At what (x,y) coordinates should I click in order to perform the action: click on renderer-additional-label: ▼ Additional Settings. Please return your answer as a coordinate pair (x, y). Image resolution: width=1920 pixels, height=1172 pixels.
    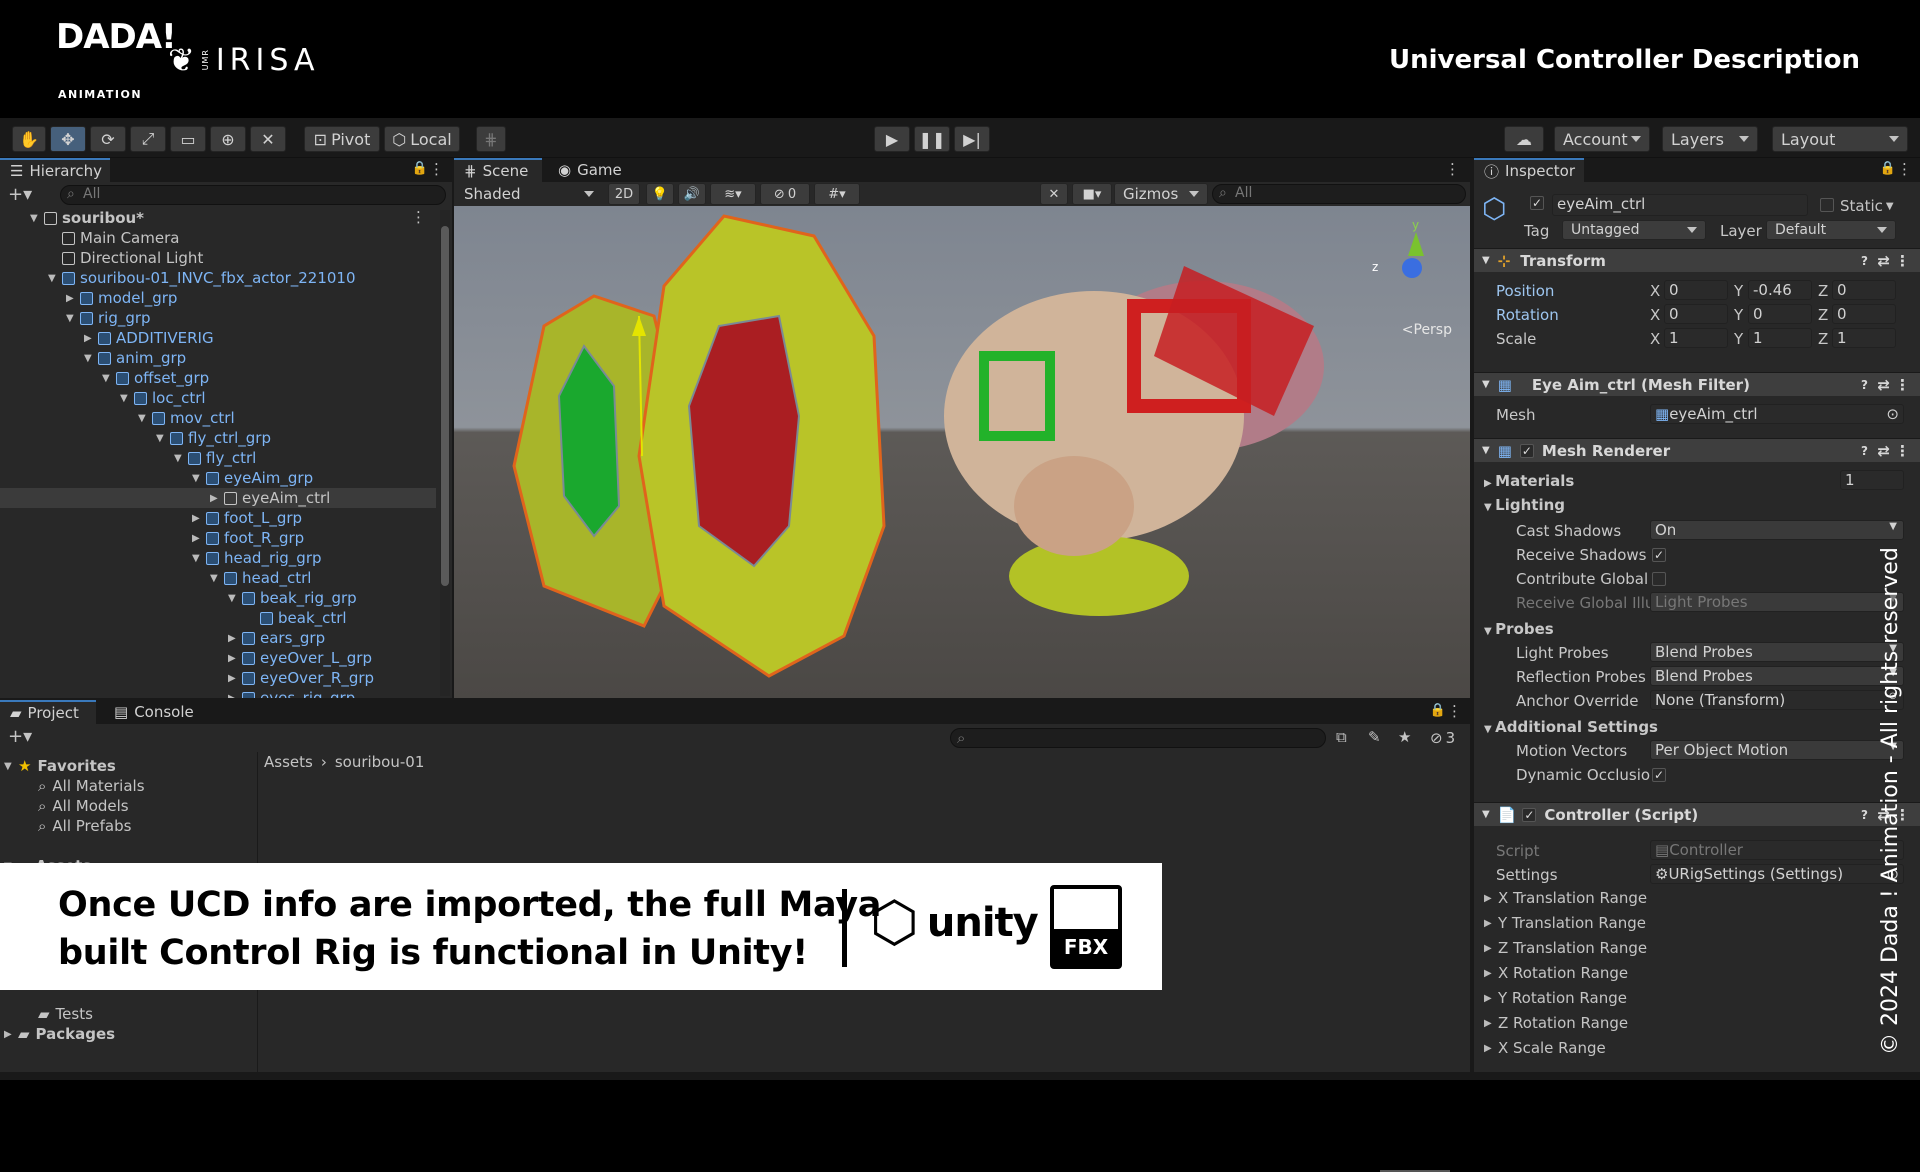
    Looking at the image, I should click on (1571, 727).